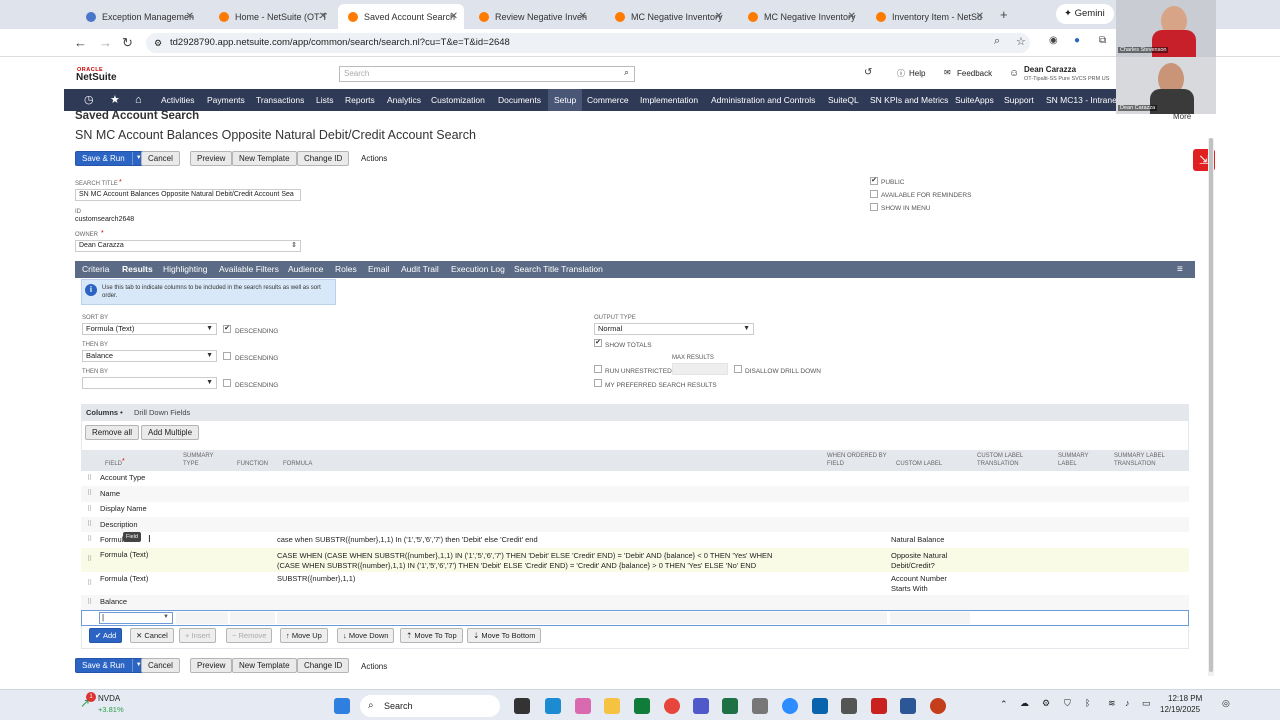  I want to click on remove-all-button: Remove all, so click(112, 432).